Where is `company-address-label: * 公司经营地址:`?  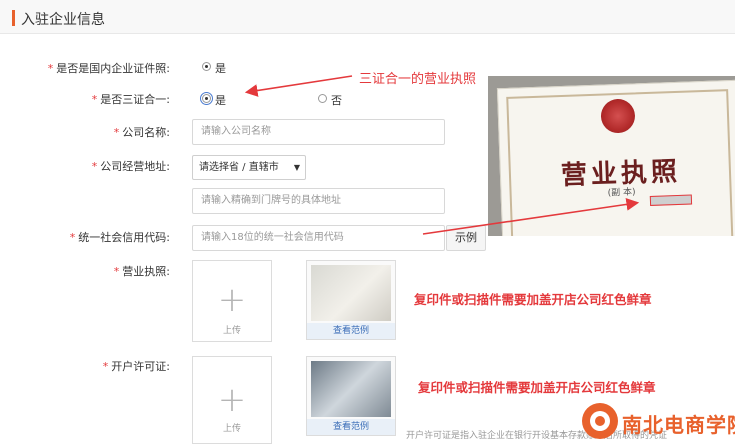
company-address-label: * 公司经营地址: is located at coordinates (130, 166).